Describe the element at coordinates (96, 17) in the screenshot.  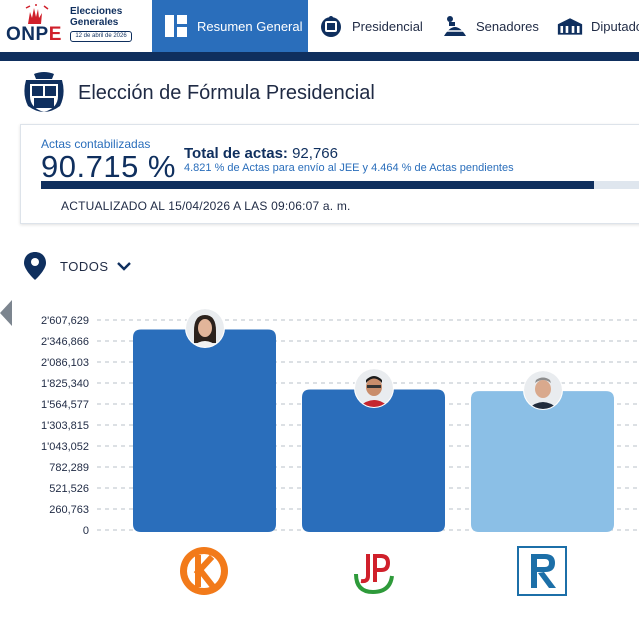
I see `elections-title: Elecciones Generales` at that location.